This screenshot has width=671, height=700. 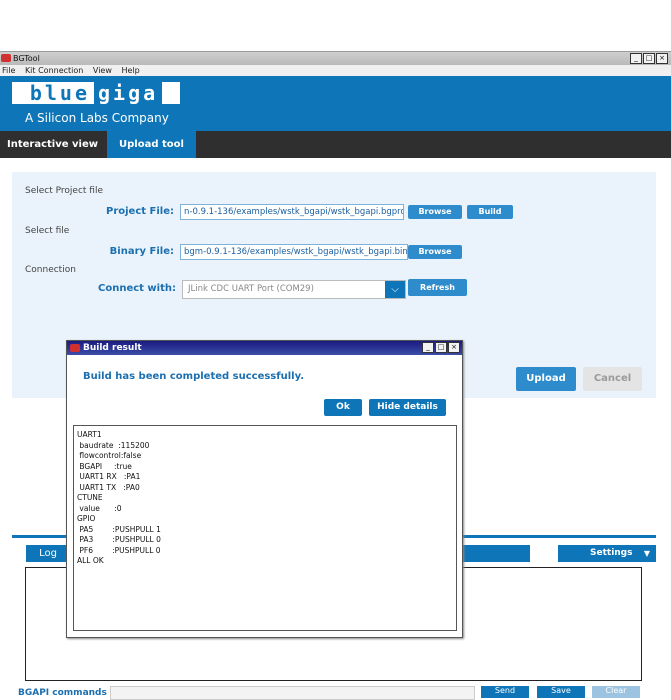 I want to click on log-tab: Log, so click(x=48, y=553).